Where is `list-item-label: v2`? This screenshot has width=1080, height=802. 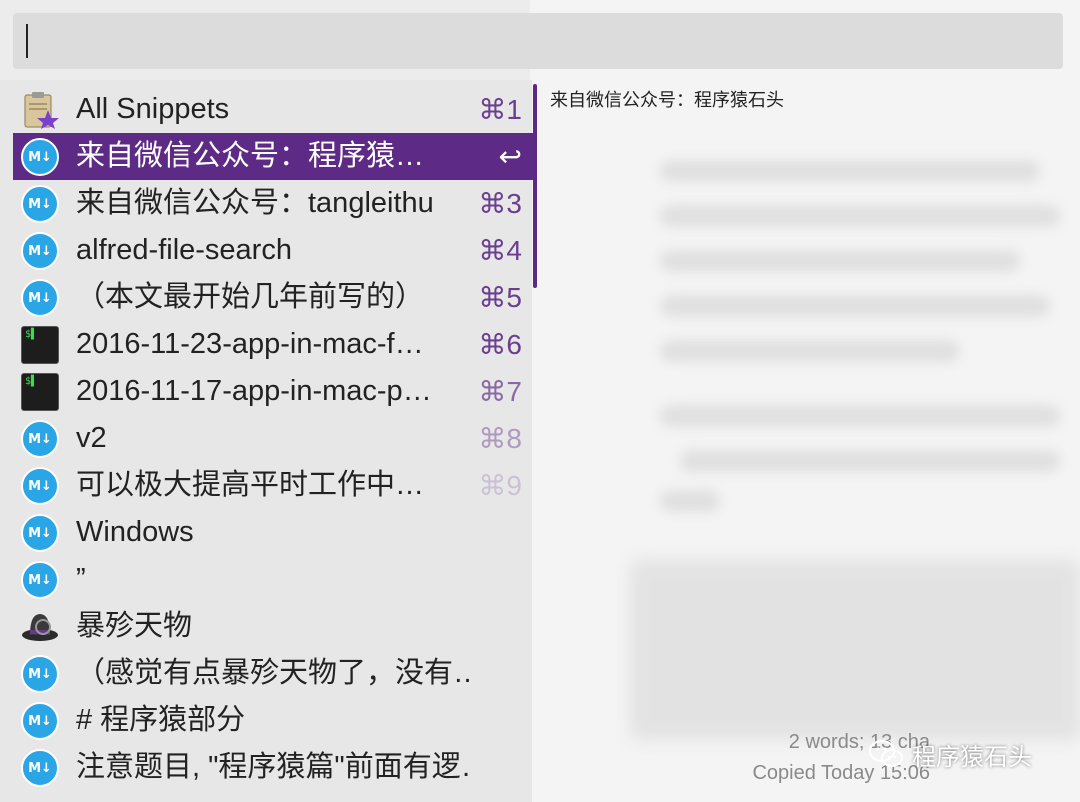 list-item-label: v2 is located at coordinates (91, 438).